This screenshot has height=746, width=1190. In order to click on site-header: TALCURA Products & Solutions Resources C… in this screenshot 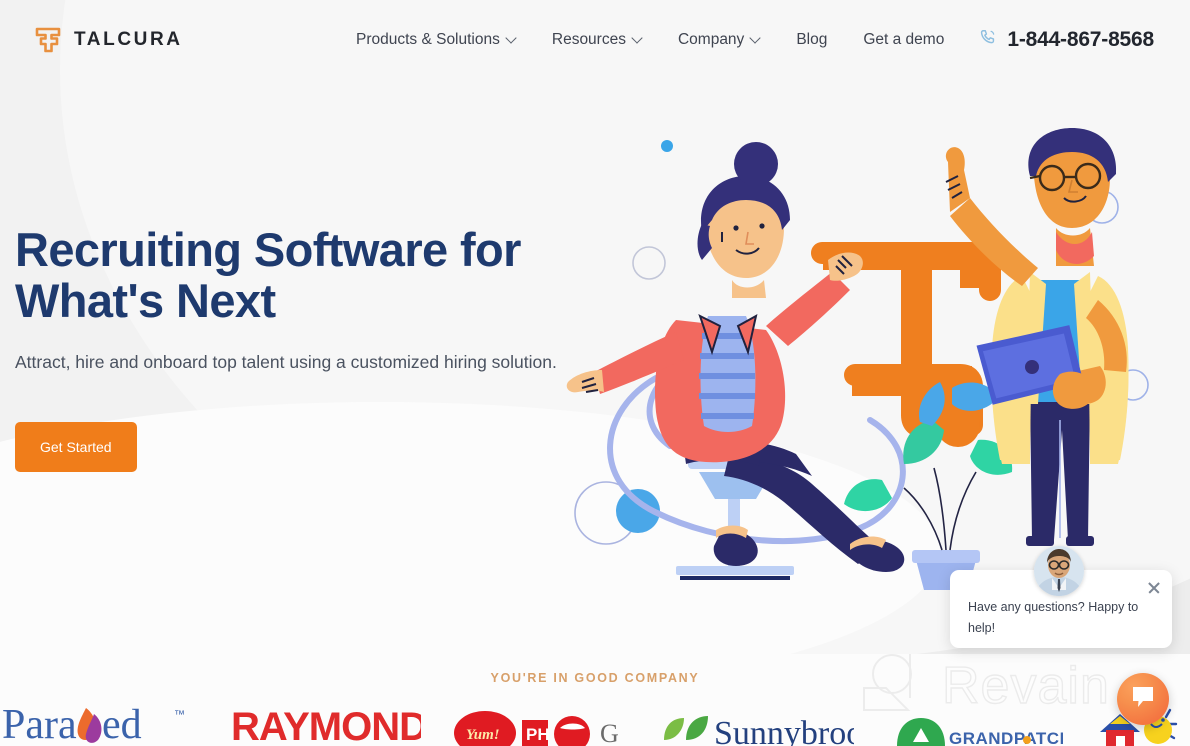, I will do `click(595, 40)`.